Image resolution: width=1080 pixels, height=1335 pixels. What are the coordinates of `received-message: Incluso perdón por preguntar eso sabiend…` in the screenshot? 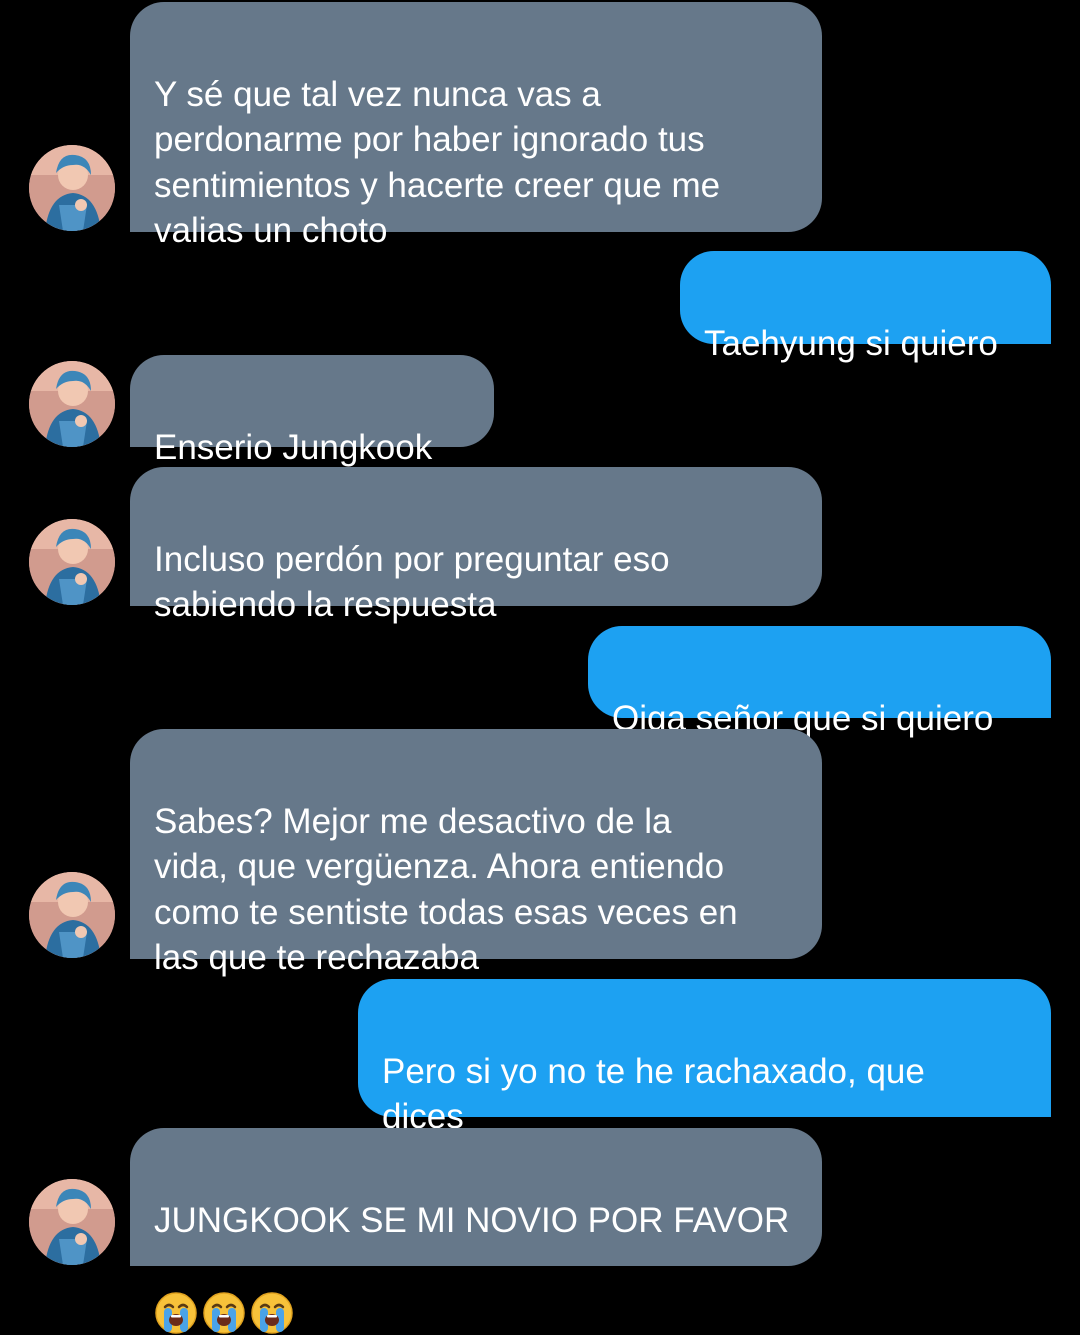 It's located at (476, 545).